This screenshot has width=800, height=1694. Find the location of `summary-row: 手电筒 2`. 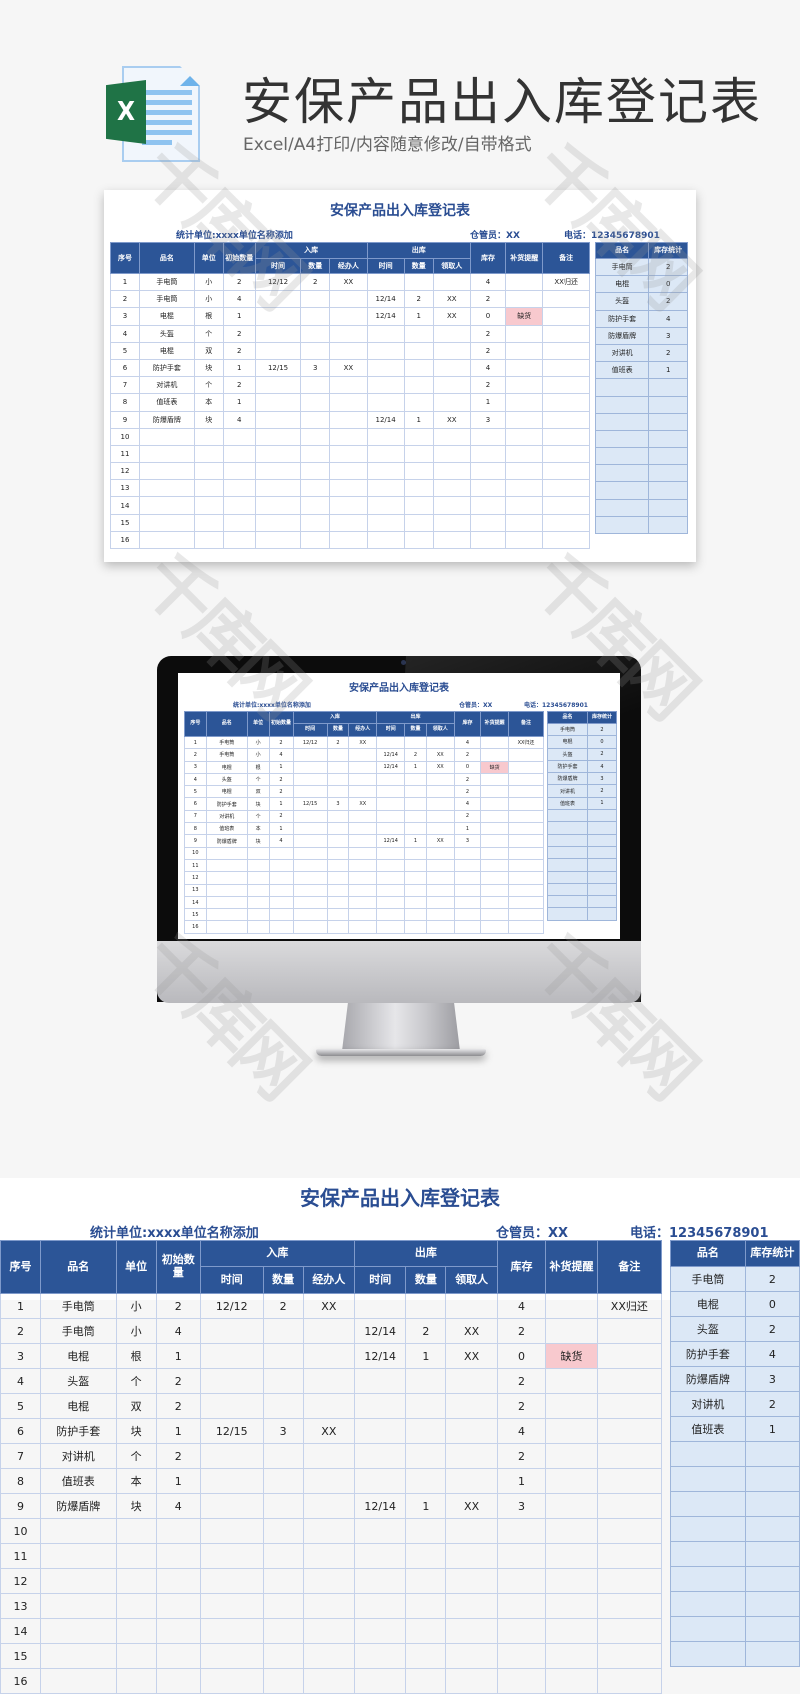

summary-row: 手电筒 2 is located at coordinates (641, 267).